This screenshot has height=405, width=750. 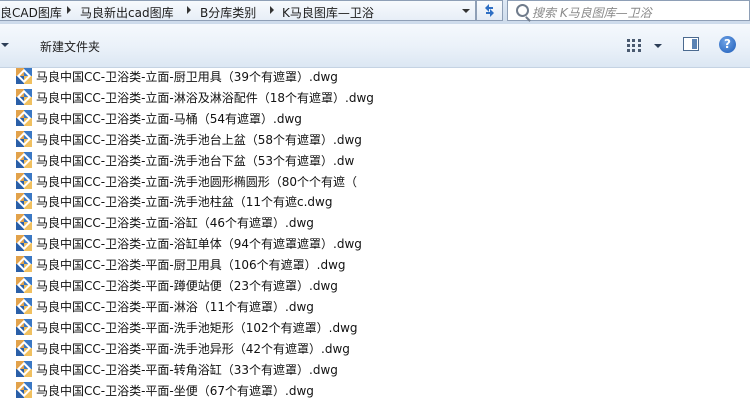 I want to click on preview-pane-icon, so click(x=691, y=44).